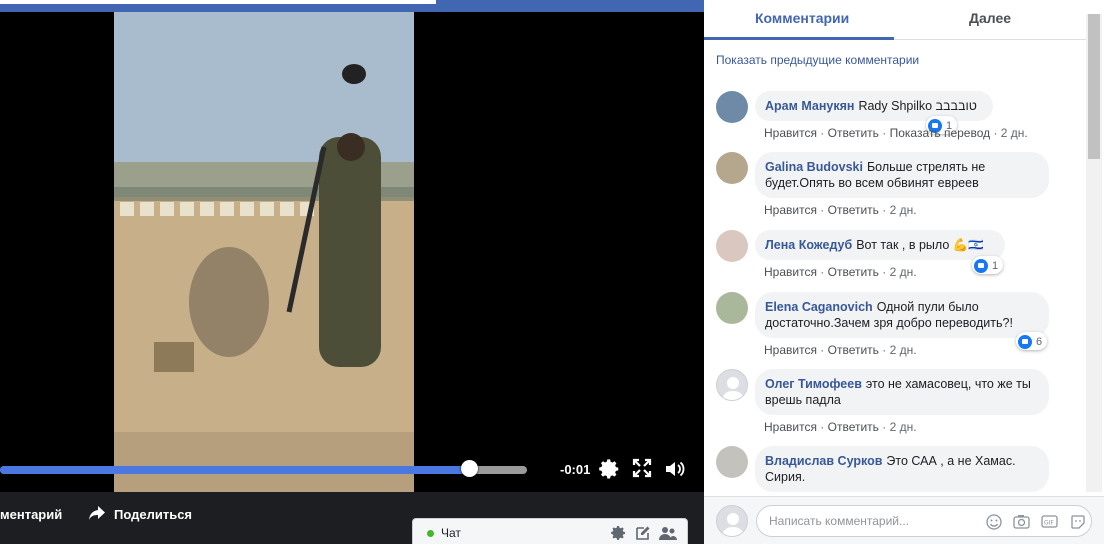 The height and width of the screenshot is (544, 1104). I want to click on comment-author: Galina Budovski, so click(814, 167).